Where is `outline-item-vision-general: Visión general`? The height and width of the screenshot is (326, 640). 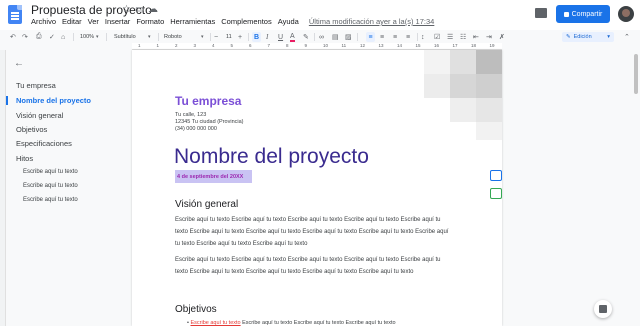 outline-item-vision-general: Visión general is located at coordinates (39, 115).